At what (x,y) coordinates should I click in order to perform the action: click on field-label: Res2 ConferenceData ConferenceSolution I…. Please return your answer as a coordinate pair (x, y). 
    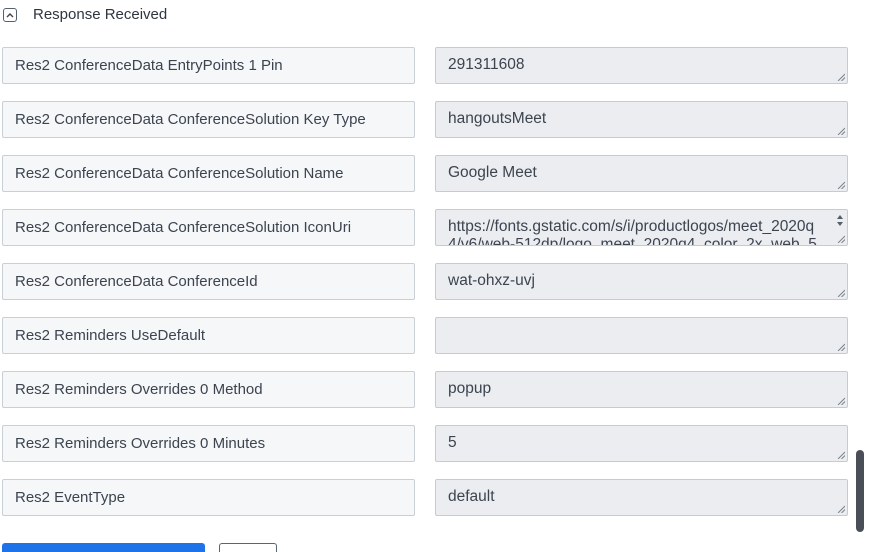
    Looking at the image, I should click on (208, 227).